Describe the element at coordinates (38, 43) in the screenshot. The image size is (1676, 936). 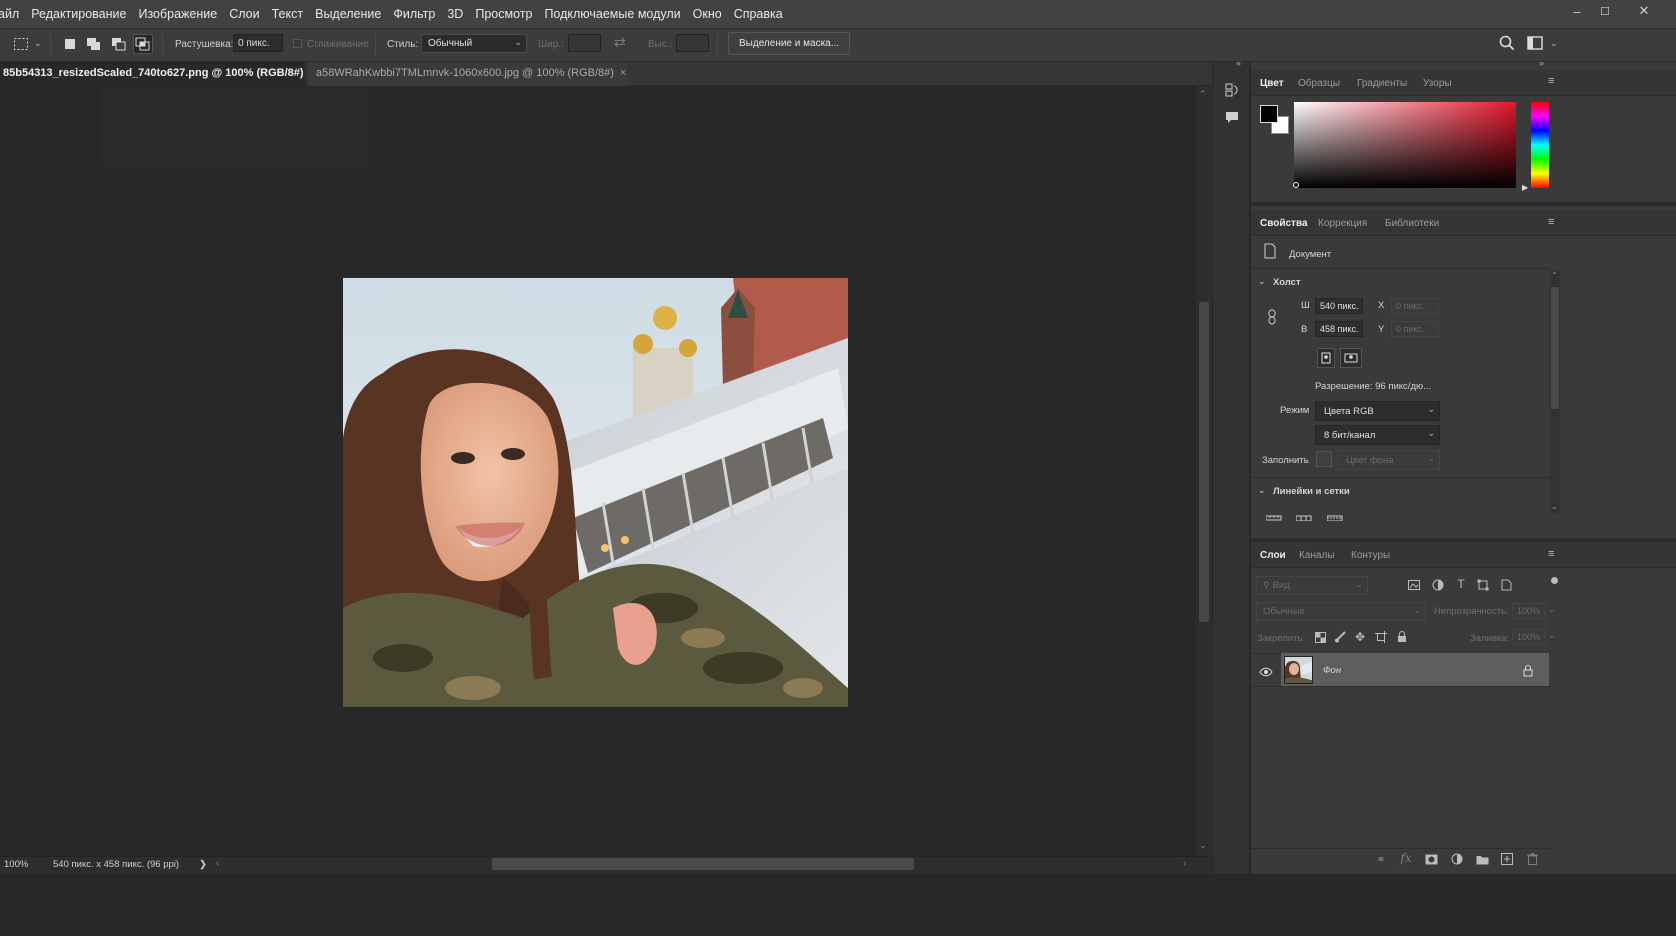
I see `tool-preset-chevron-icon: ⌄` at that location.